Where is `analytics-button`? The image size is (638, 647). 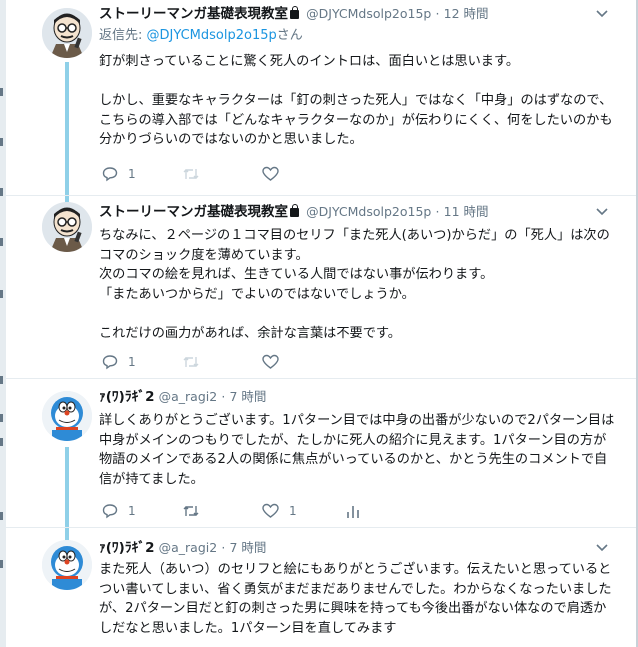 analytics-button is located at coordinates (353, 511).